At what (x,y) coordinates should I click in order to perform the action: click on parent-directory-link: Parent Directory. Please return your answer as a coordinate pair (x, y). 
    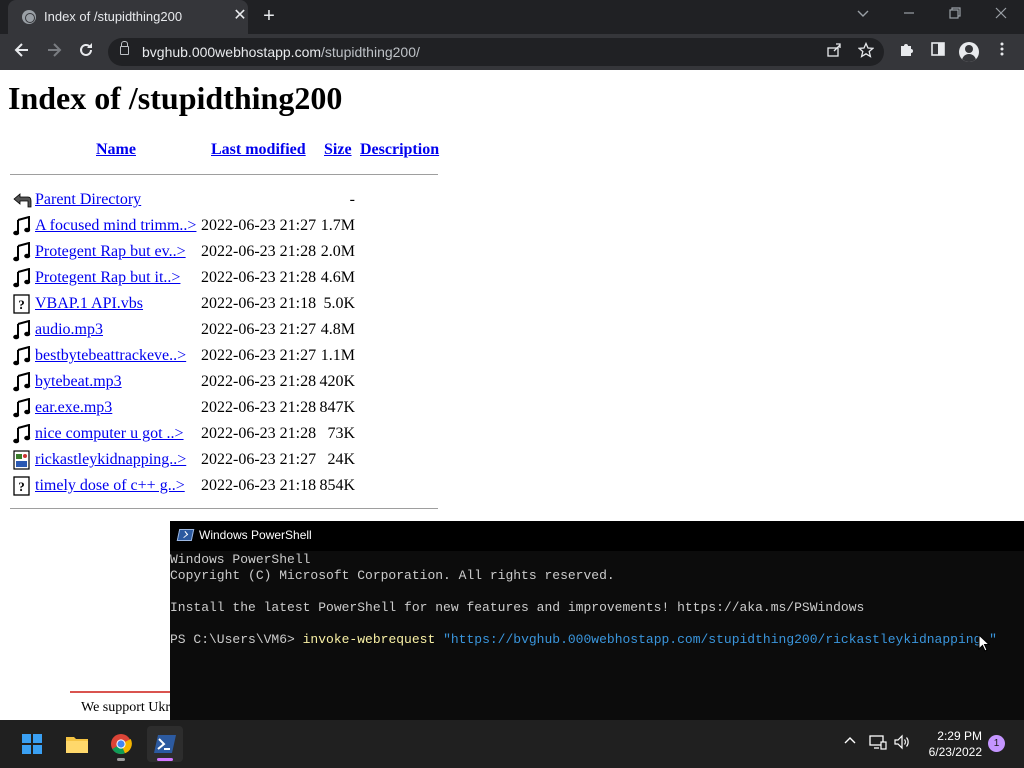
    Looking at the image, I should click on (88, 200).